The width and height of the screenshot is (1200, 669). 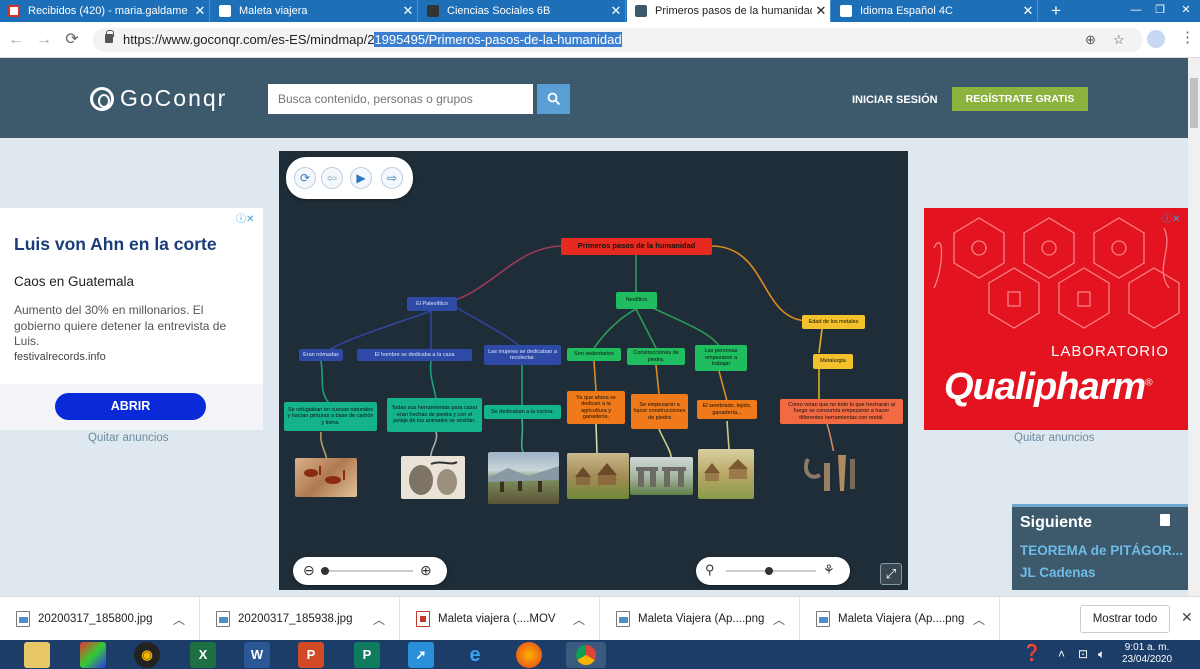 What do you see at coordinates (16, 40) in the screenshot?
I see `back-icon: ←` at bounding box center [16, 40].